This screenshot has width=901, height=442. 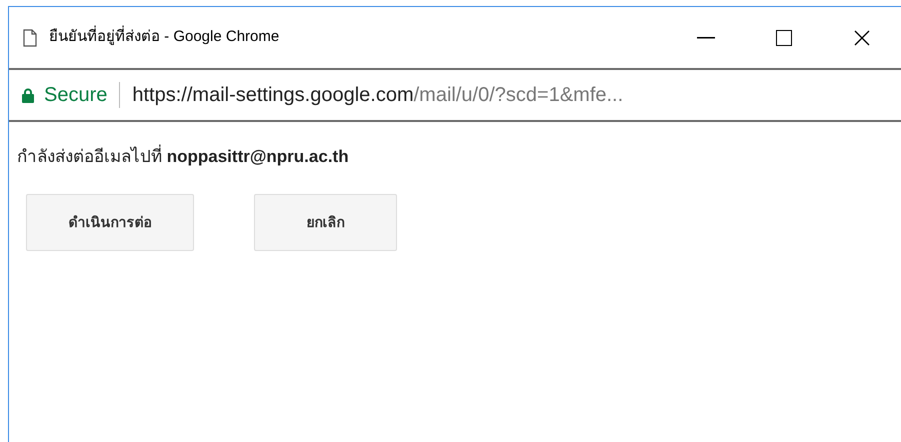 I want to click on minimize-icon, so click(x=706, y=37).